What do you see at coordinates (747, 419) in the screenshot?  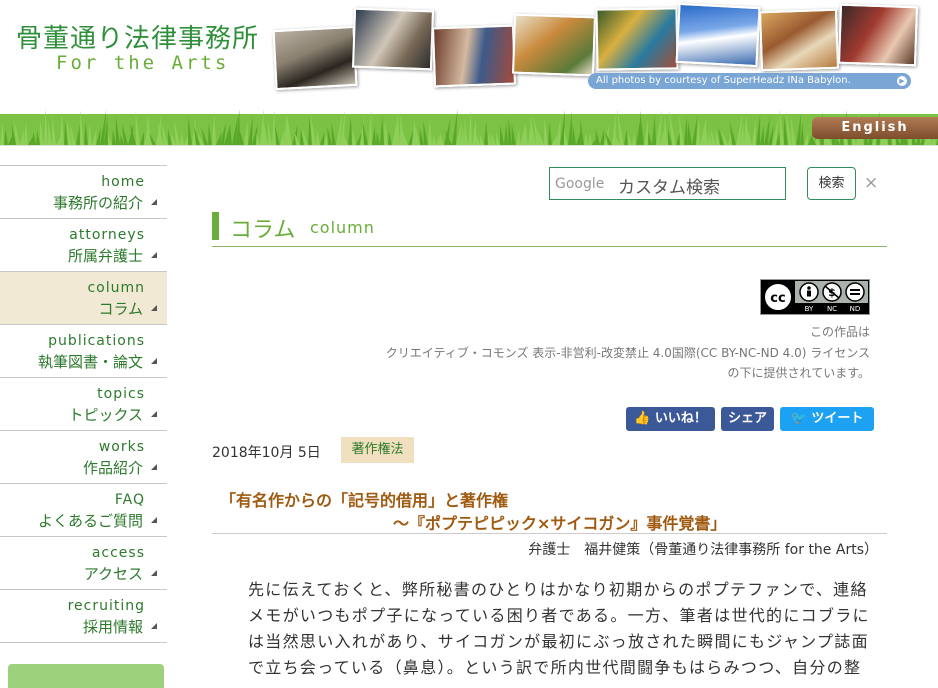 I see `facebook-share-button: シェア` at bounding box center [747, 419].